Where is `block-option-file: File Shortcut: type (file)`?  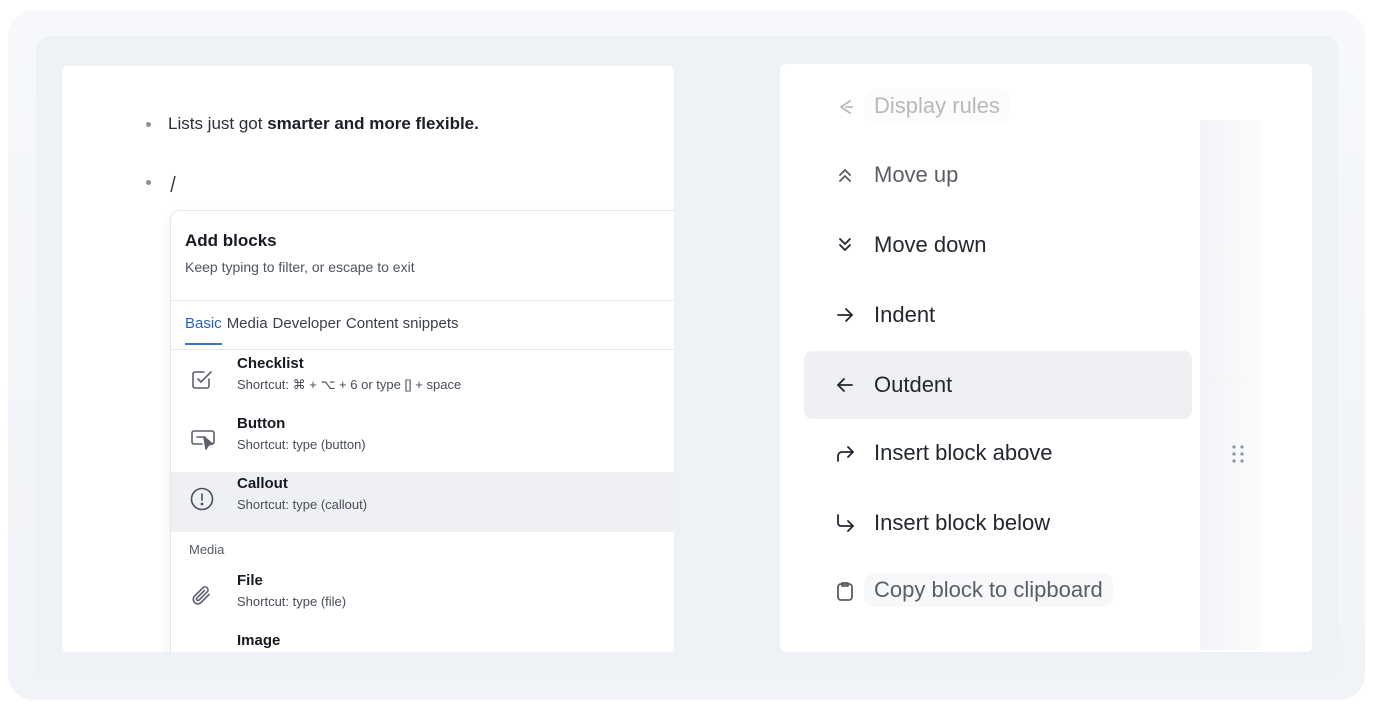
block-option-file: File Shortcut: type (file) is located at coordinates (422, 599).